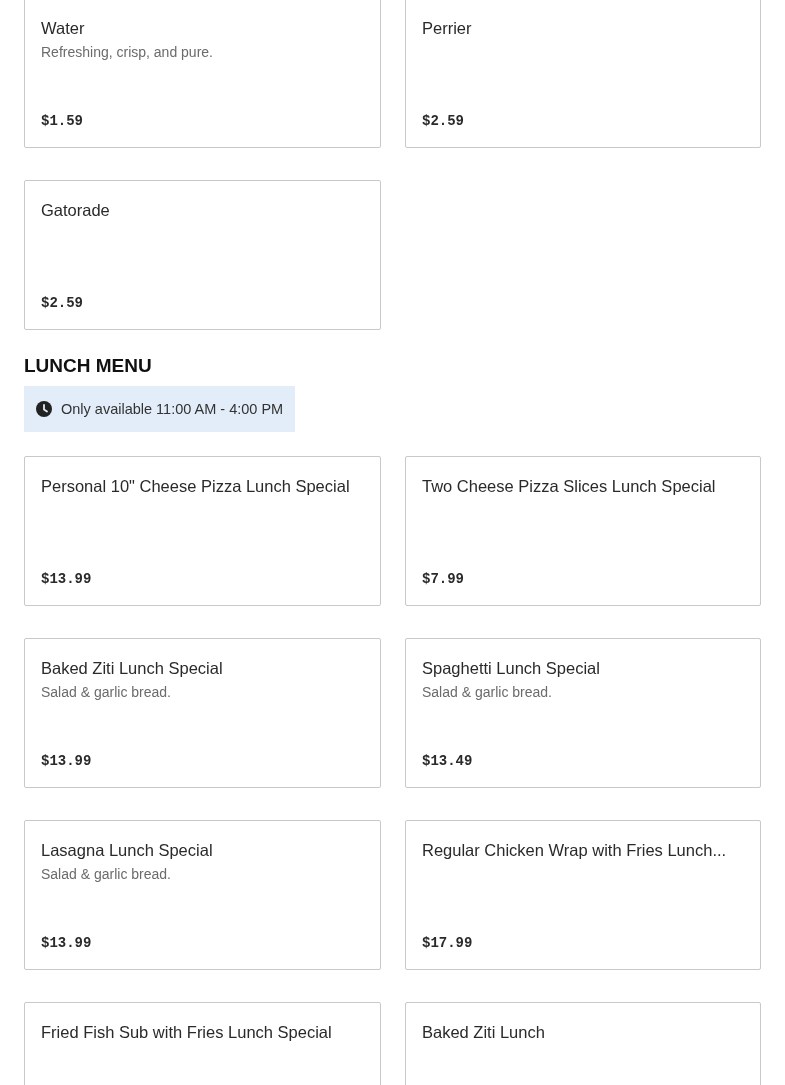 This screenshot has width=785, height=1085. What do you see at coordinates (448, 943) in the screenshot?
I see `item-price: $17.99` at bounding box center [448, 943].